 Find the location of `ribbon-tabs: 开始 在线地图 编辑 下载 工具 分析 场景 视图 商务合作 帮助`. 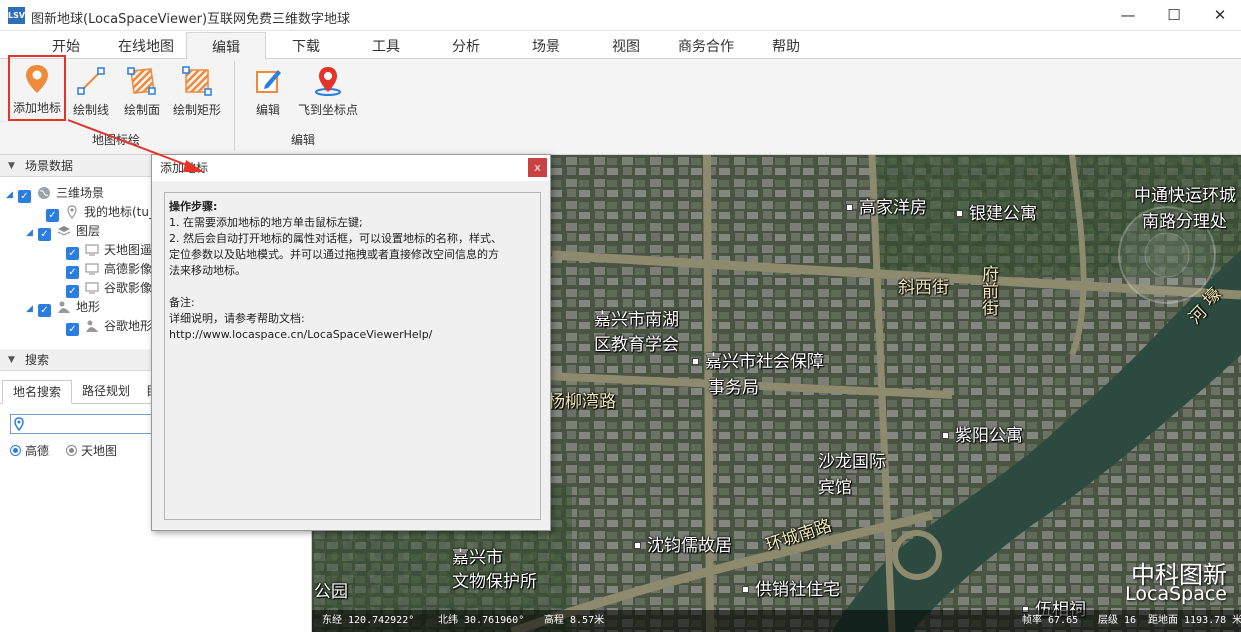

ribbon-tabs: 开始 在线地图 编辑 下载 工具 分析 场景 视图 商务合作 帮助 is located at coordinates (620, 45).